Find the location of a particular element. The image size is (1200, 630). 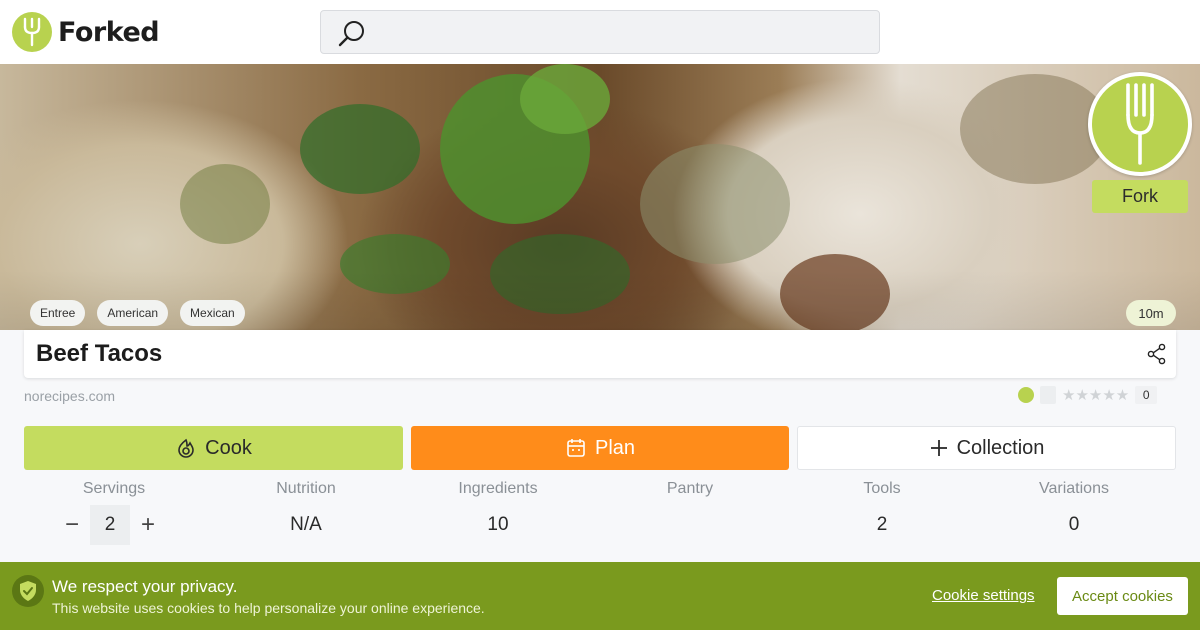

search-icon is located at coordinates (351, 34).